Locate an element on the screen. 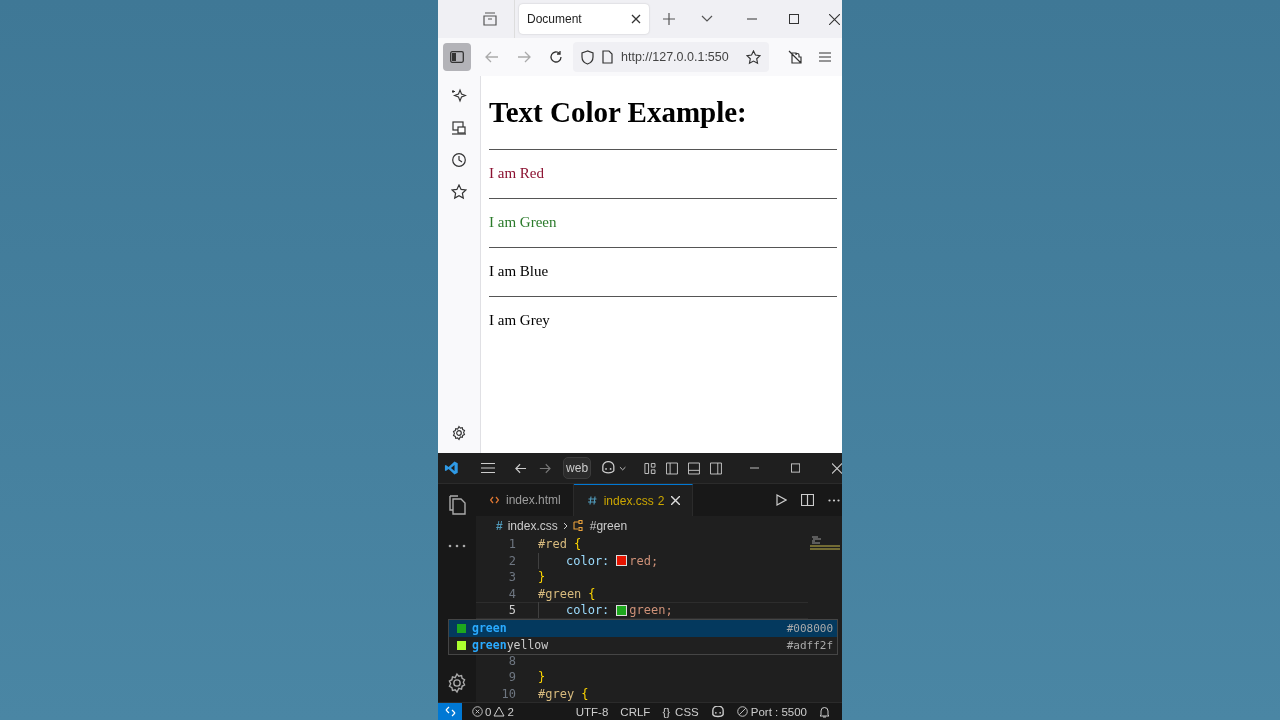 Image resolution: width=1280 pixels, height=720 pixels. line-number: 9 is located at coordinates (511, 677).